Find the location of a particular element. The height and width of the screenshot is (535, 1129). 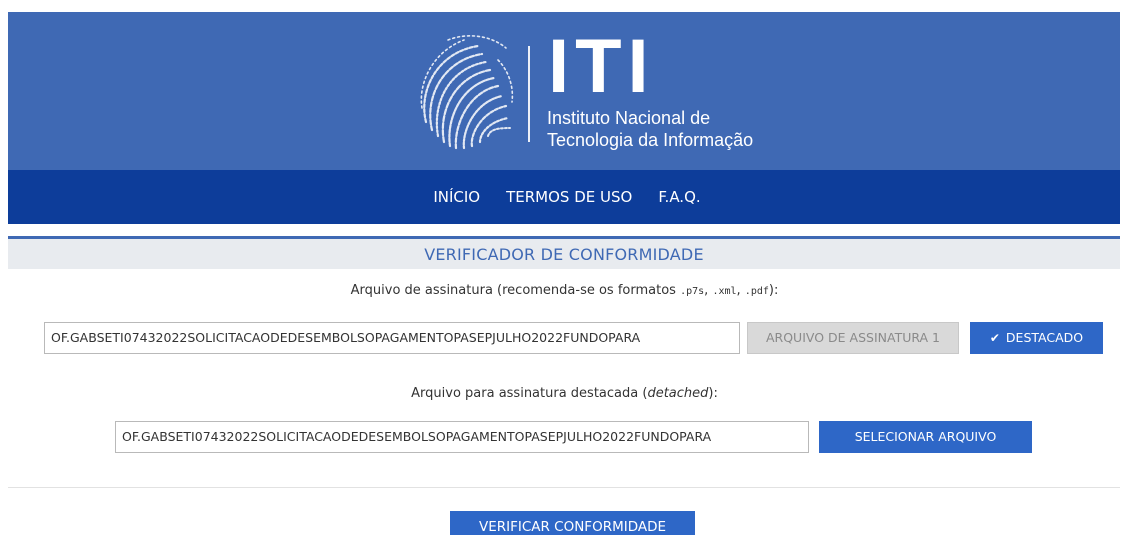

logo-divider is located at coordinates (529, 94).